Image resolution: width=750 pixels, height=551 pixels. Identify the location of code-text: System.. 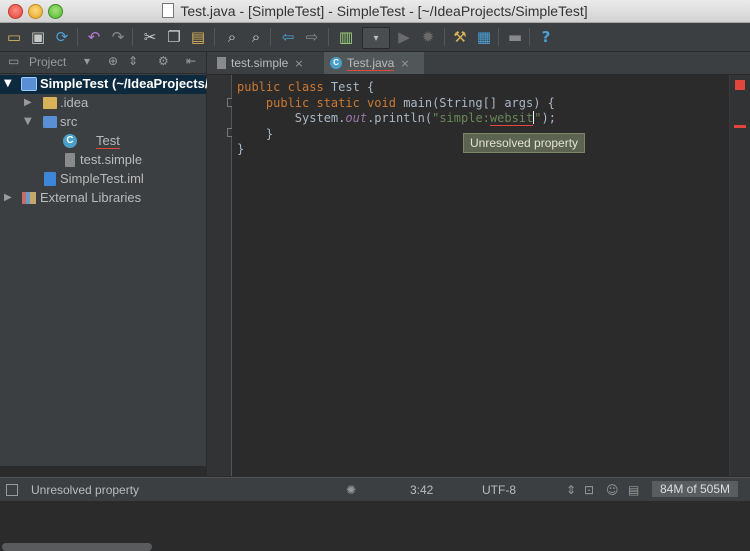
(320, 118).